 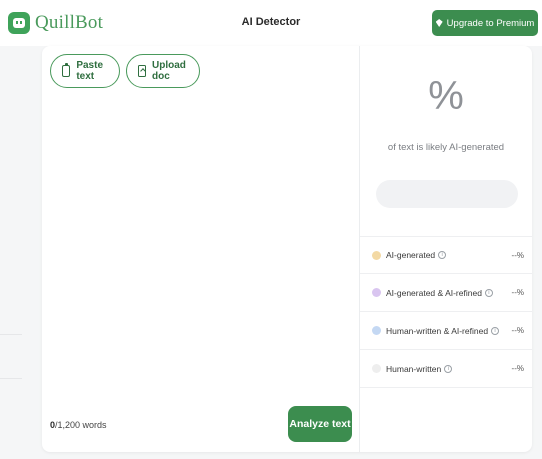 What do you see at coordinates (447, 194) in the screenshot?
I see `result-bar` at bounding box center [447, 194].